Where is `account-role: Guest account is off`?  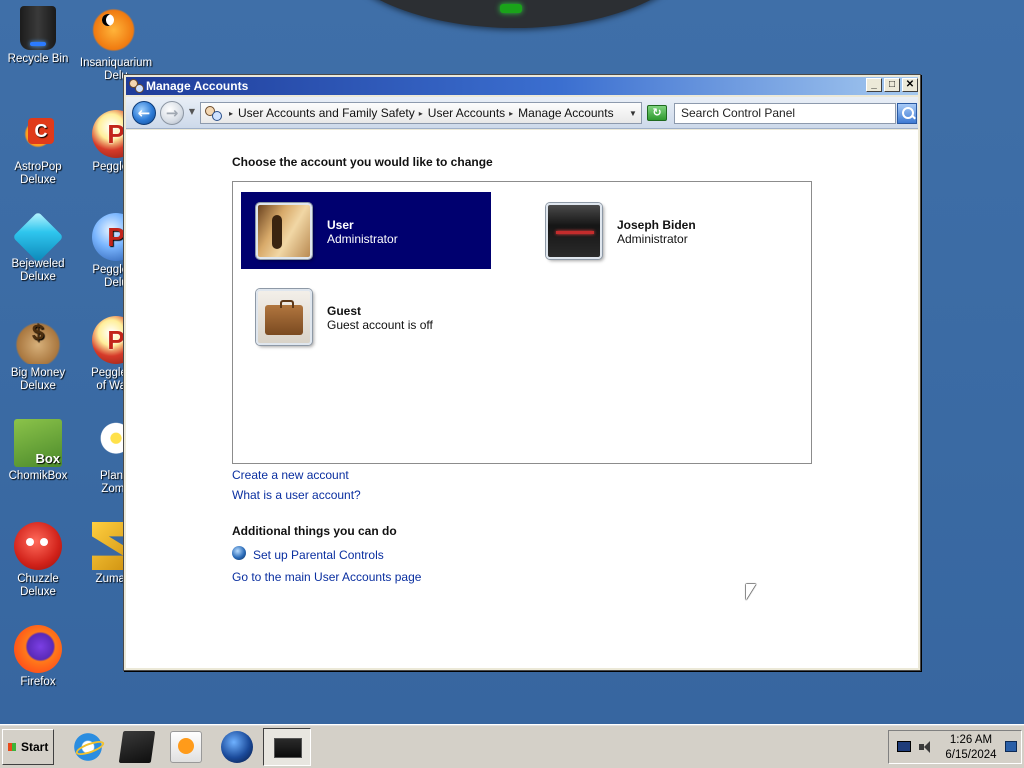
account-role: Guest account is off is located at coordinates (380, 325).